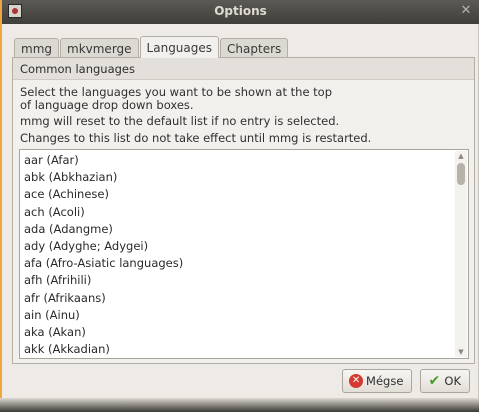 Image resolution: width=479 pixels, height=412 pixels. Describe the element at coordinates (356, 381) in the screenshot. I see `cancel-icon: ✕` at that location.